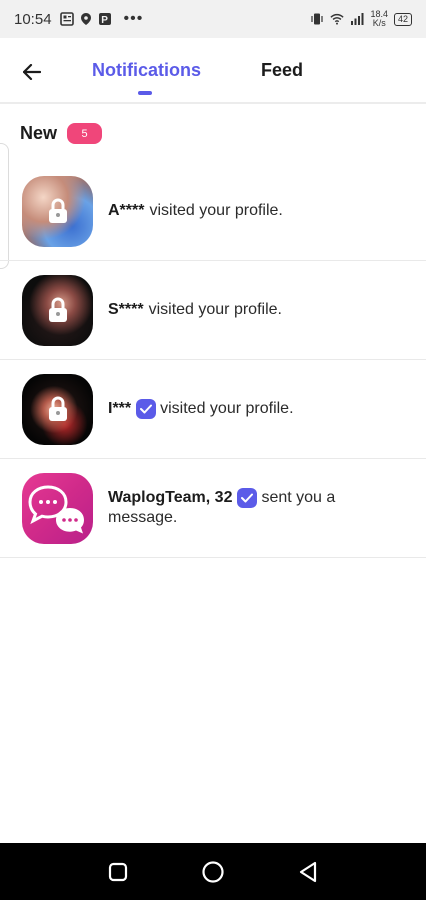  I want to click on status-right: 18.4 K/s 42, so click(361, 19).